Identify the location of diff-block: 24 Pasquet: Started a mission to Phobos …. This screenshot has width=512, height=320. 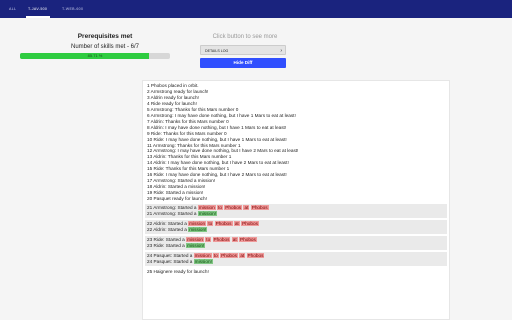
(296, 258).